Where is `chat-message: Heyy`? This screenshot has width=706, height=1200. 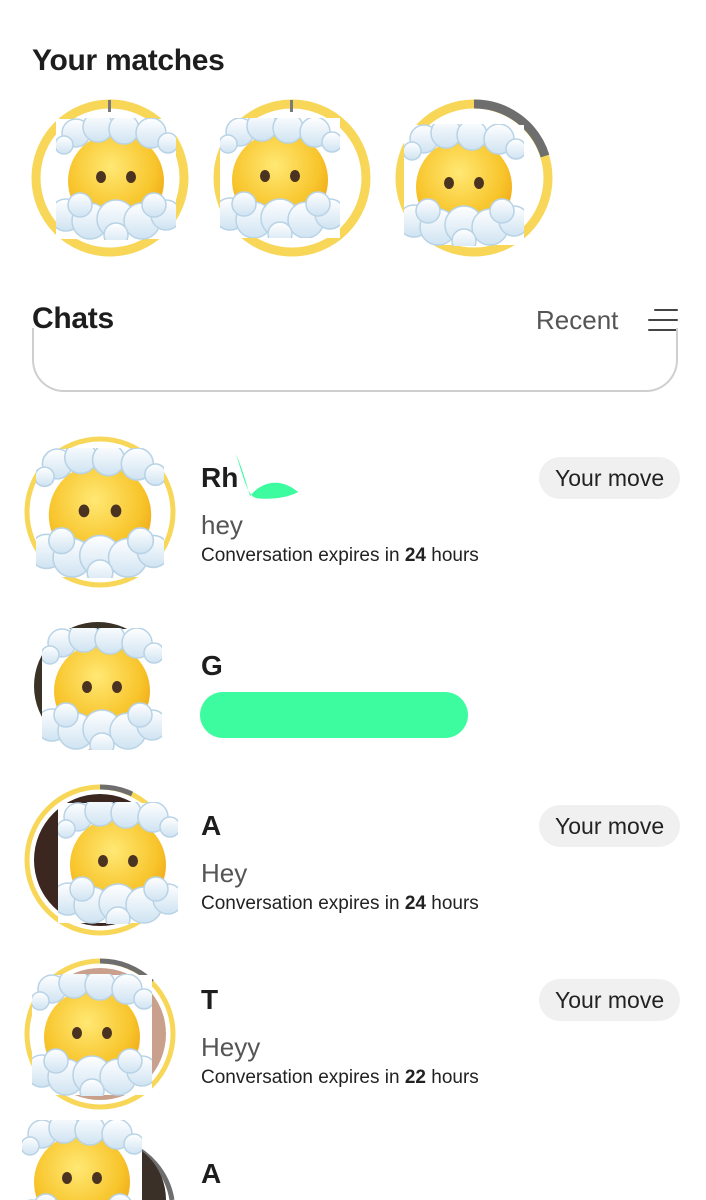
chat-message: Heyy is located at coordinates (231, 1047).